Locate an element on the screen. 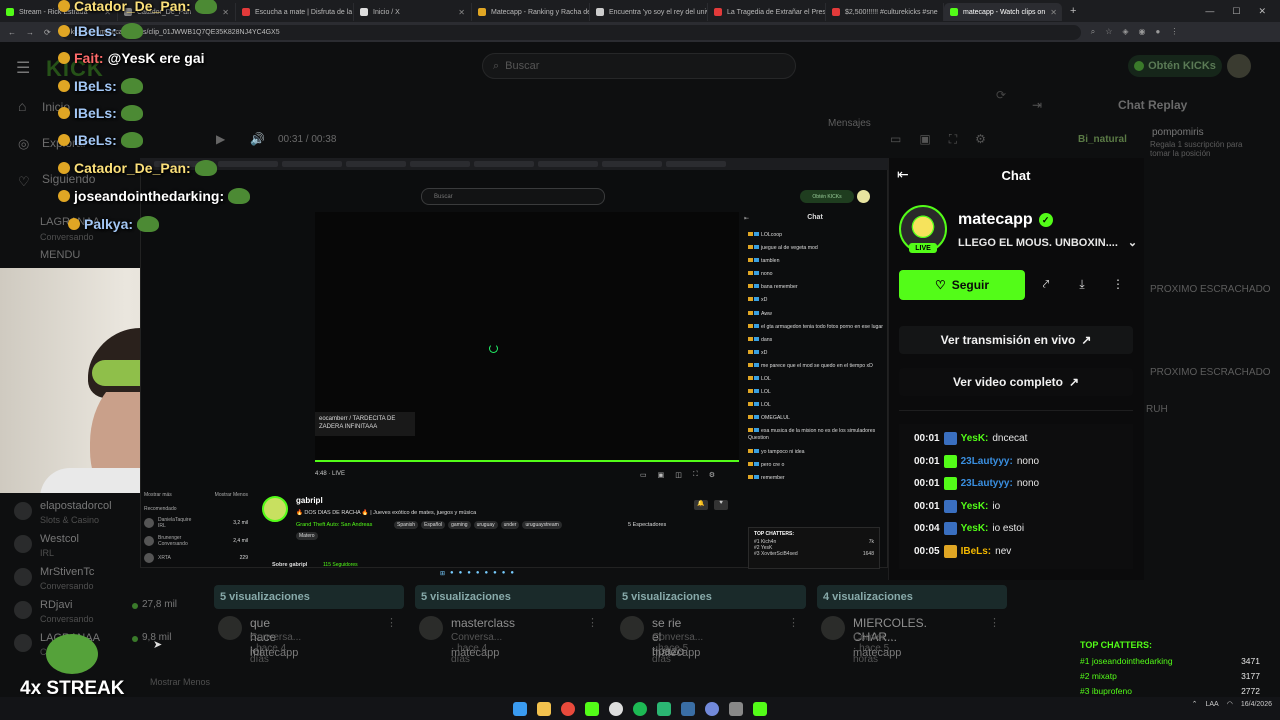  close-window-button: ✕ is located at coordinates (1262, 11).